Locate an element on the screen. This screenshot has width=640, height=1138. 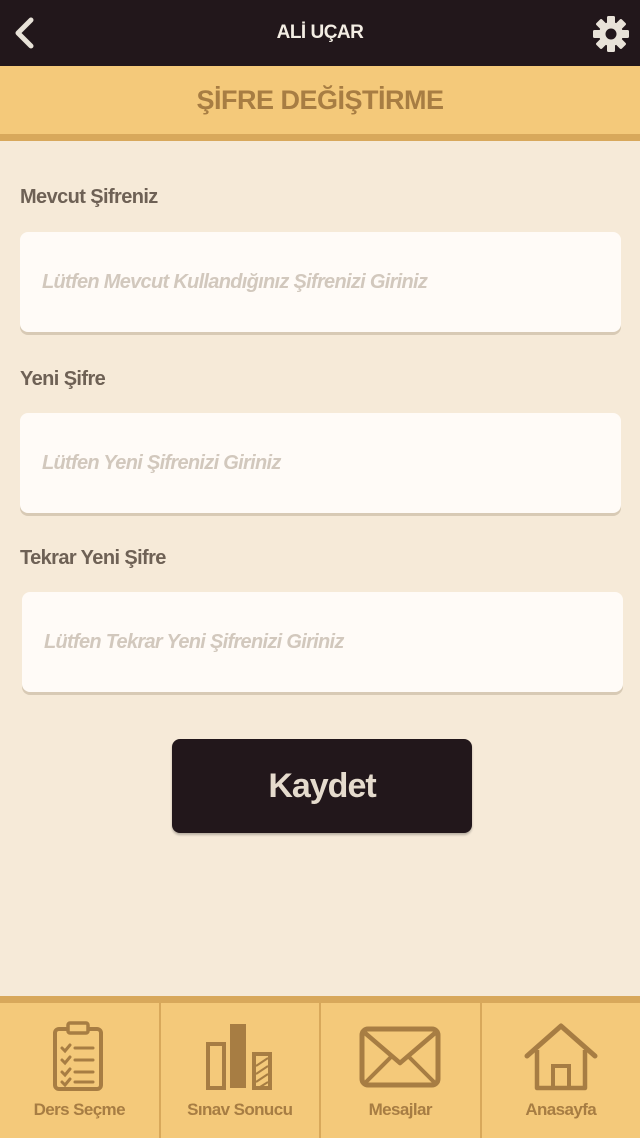
top-bar: ALİ UÇAR is located at coordinates (320, 33).